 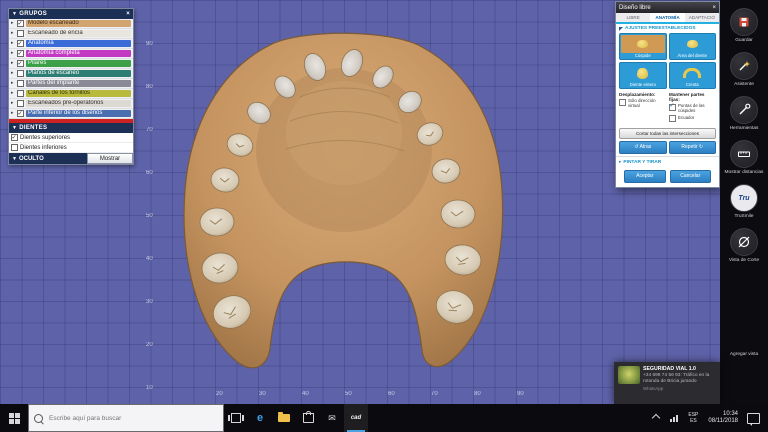 What do you see at coordinates (78, 83) in the screenshot?
I see `group-label: Partes del implante` at bounding box center [78, 83].